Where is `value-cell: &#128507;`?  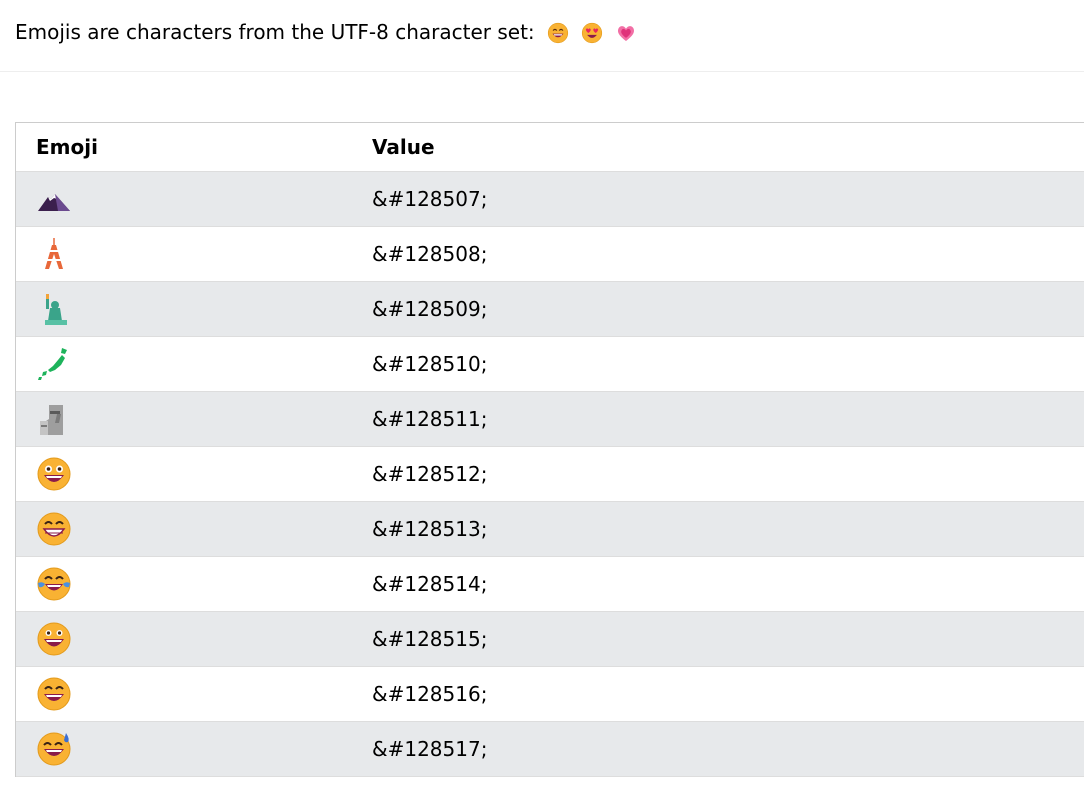
value-cell: &#128507; is located at coordinates (430, 199).